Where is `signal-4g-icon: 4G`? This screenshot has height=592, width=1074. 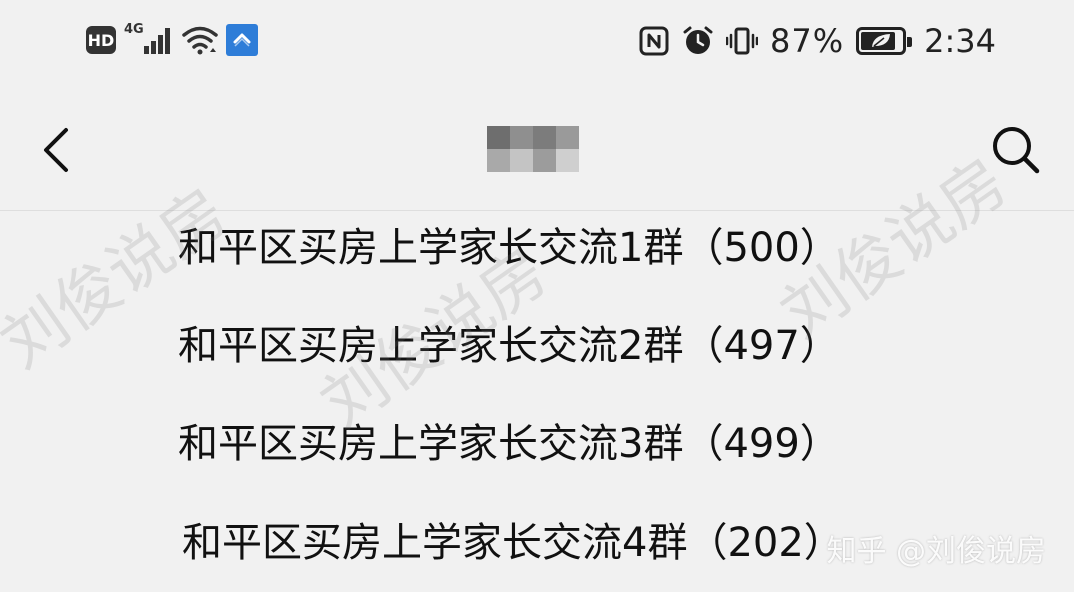 signal-4g-icon: 4G is located at coordinates (149, 39).